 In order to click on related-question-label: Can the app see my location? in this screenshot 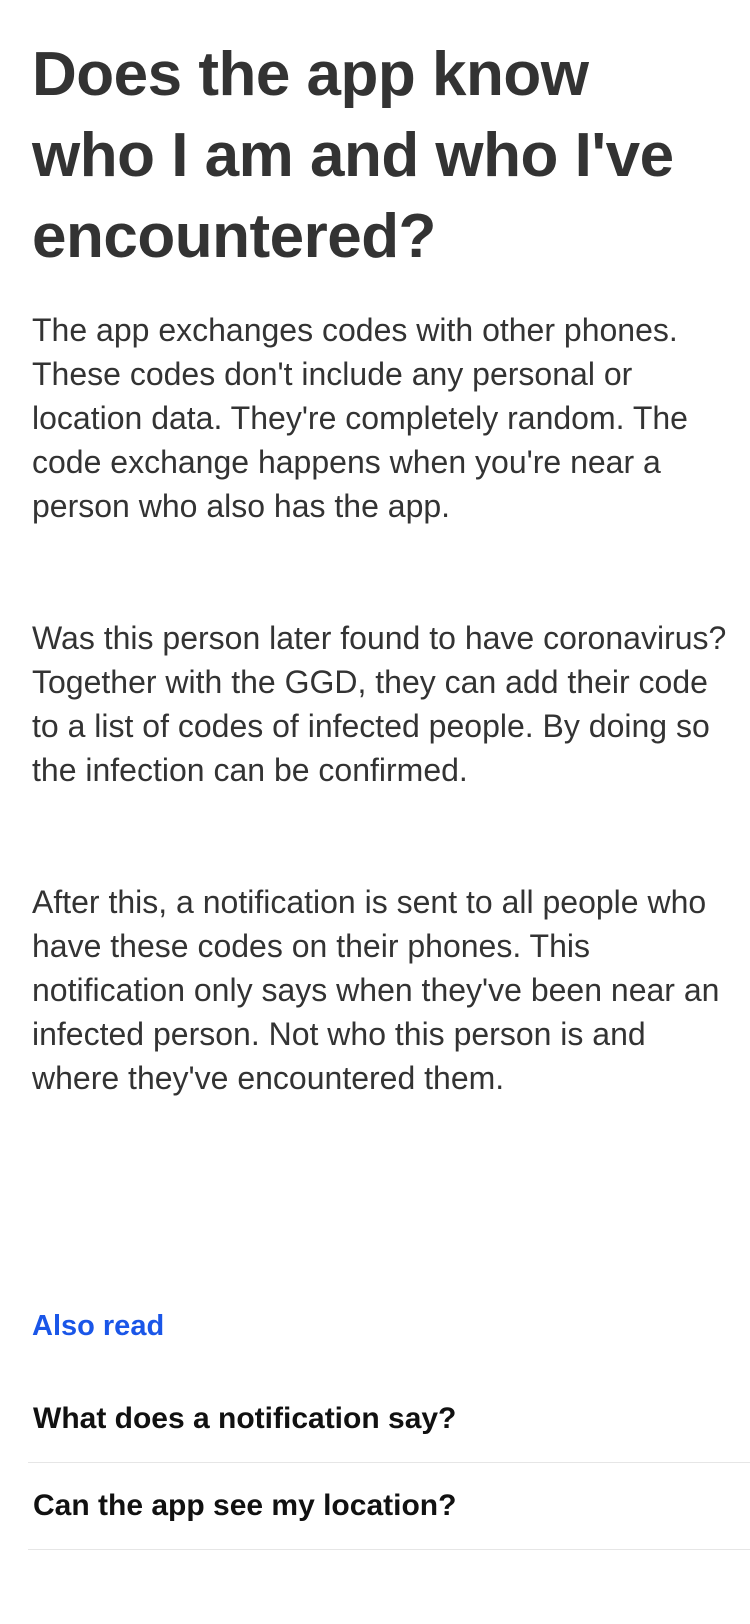, I will do `click(245, 1505)`.